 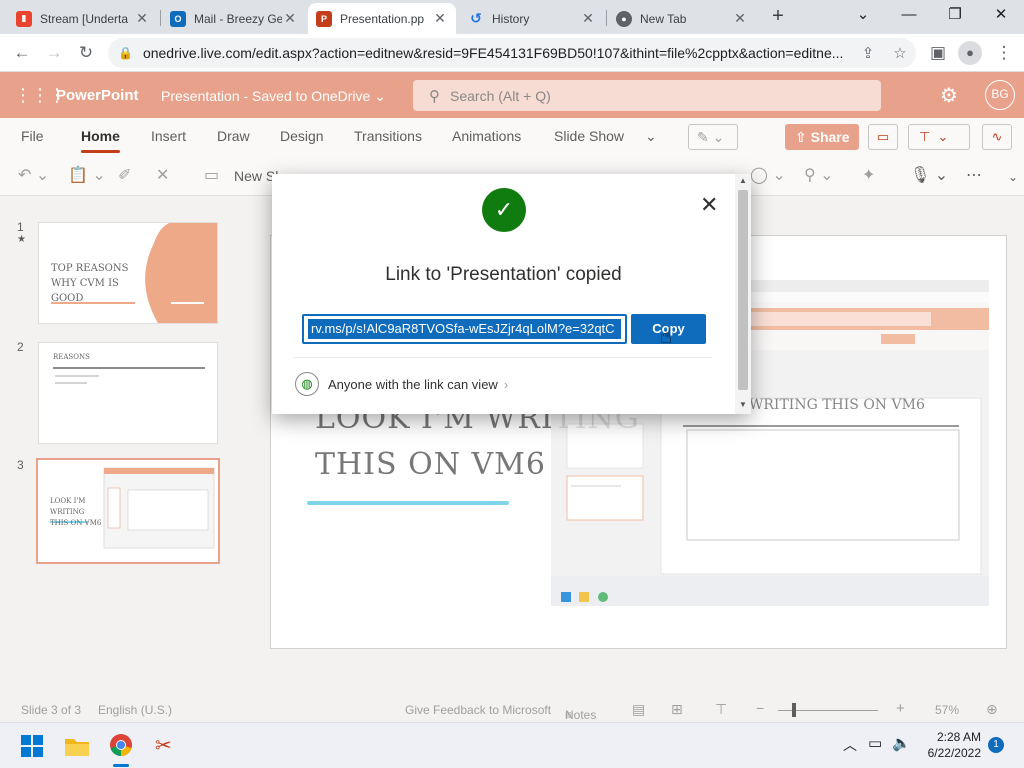 I want to click on format-painter-icon: ✐, so click(x=124, y=175).